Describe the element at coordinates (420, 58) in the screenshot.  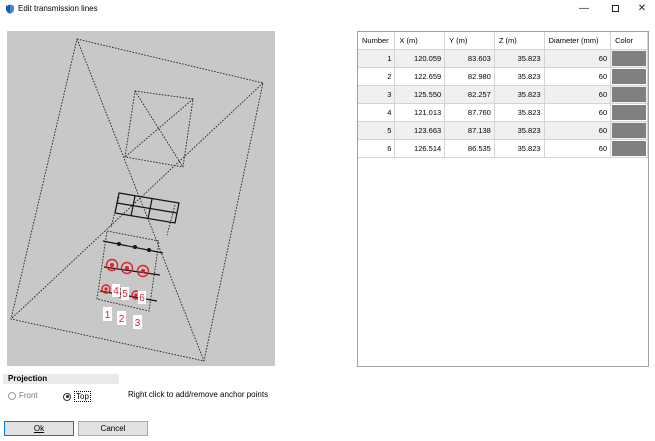
I see `cell-x: 120.059` at that location.